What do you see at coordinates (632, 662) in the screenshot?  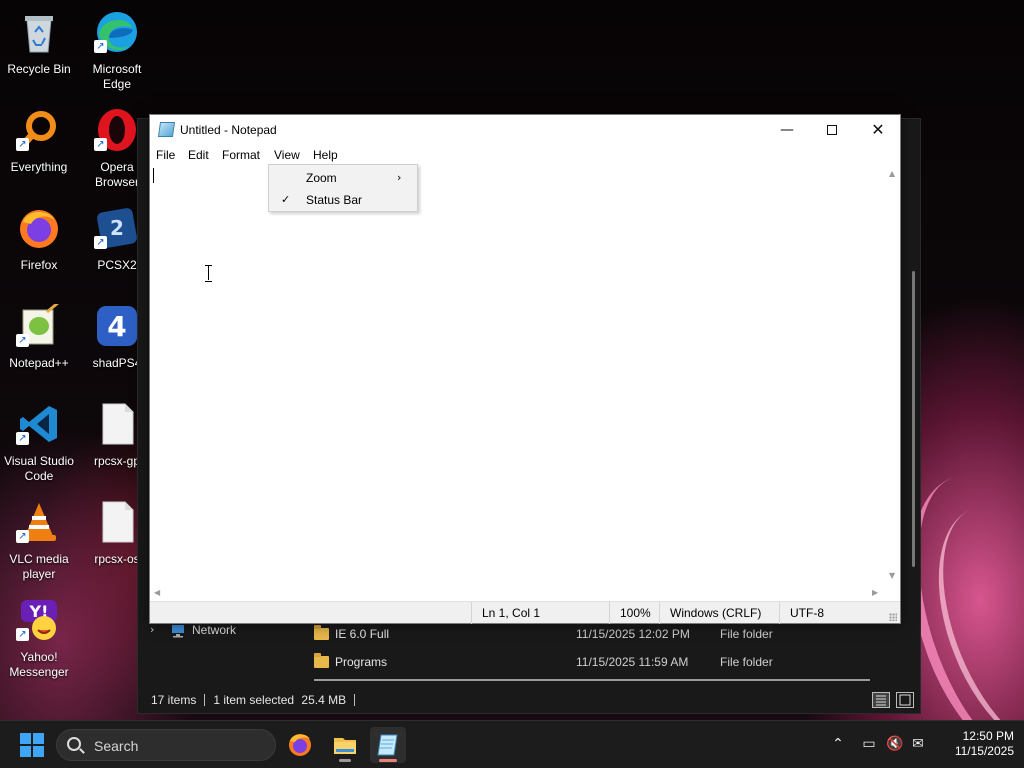 I see `file-date: 11/15/2025 11:59 AM` at bounding box center [632, 662].